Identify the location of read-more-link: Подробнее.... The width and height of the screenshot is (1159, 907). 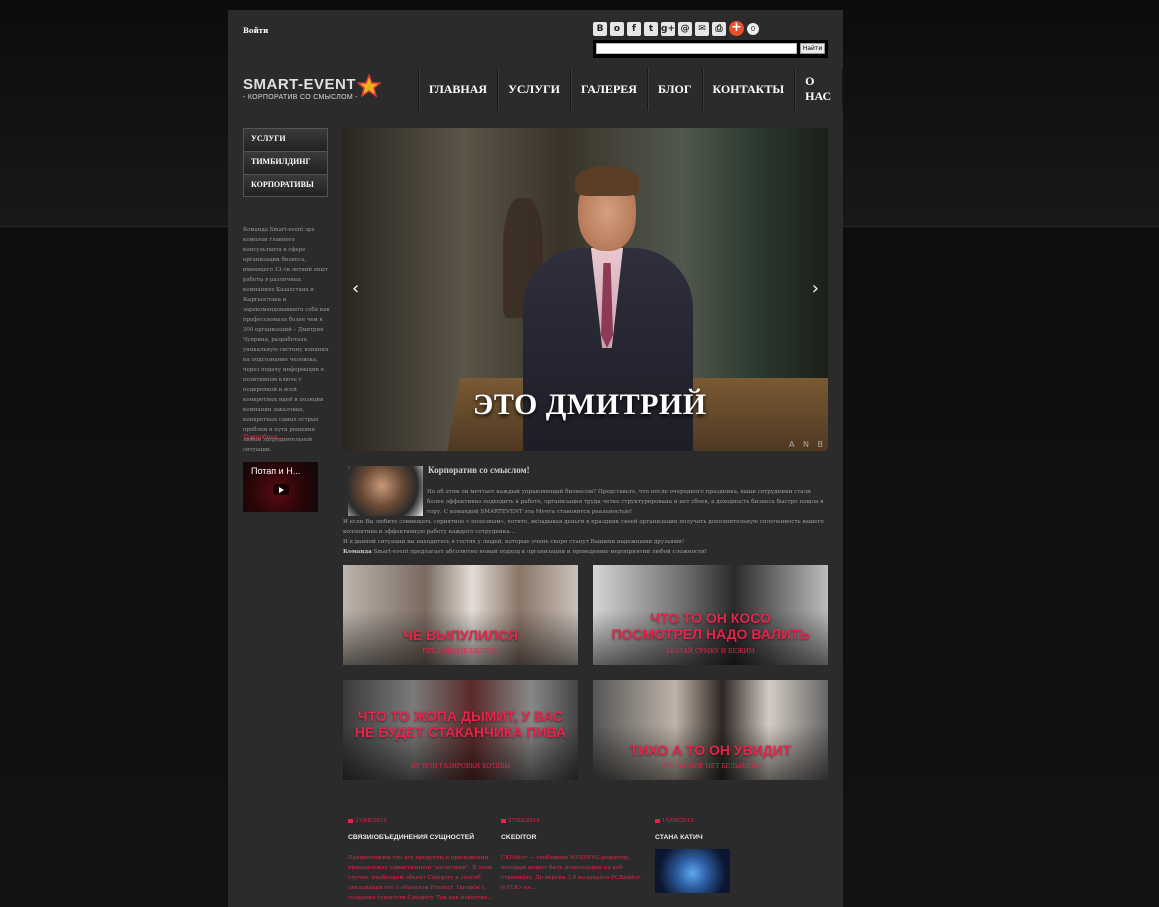
(263, 437).